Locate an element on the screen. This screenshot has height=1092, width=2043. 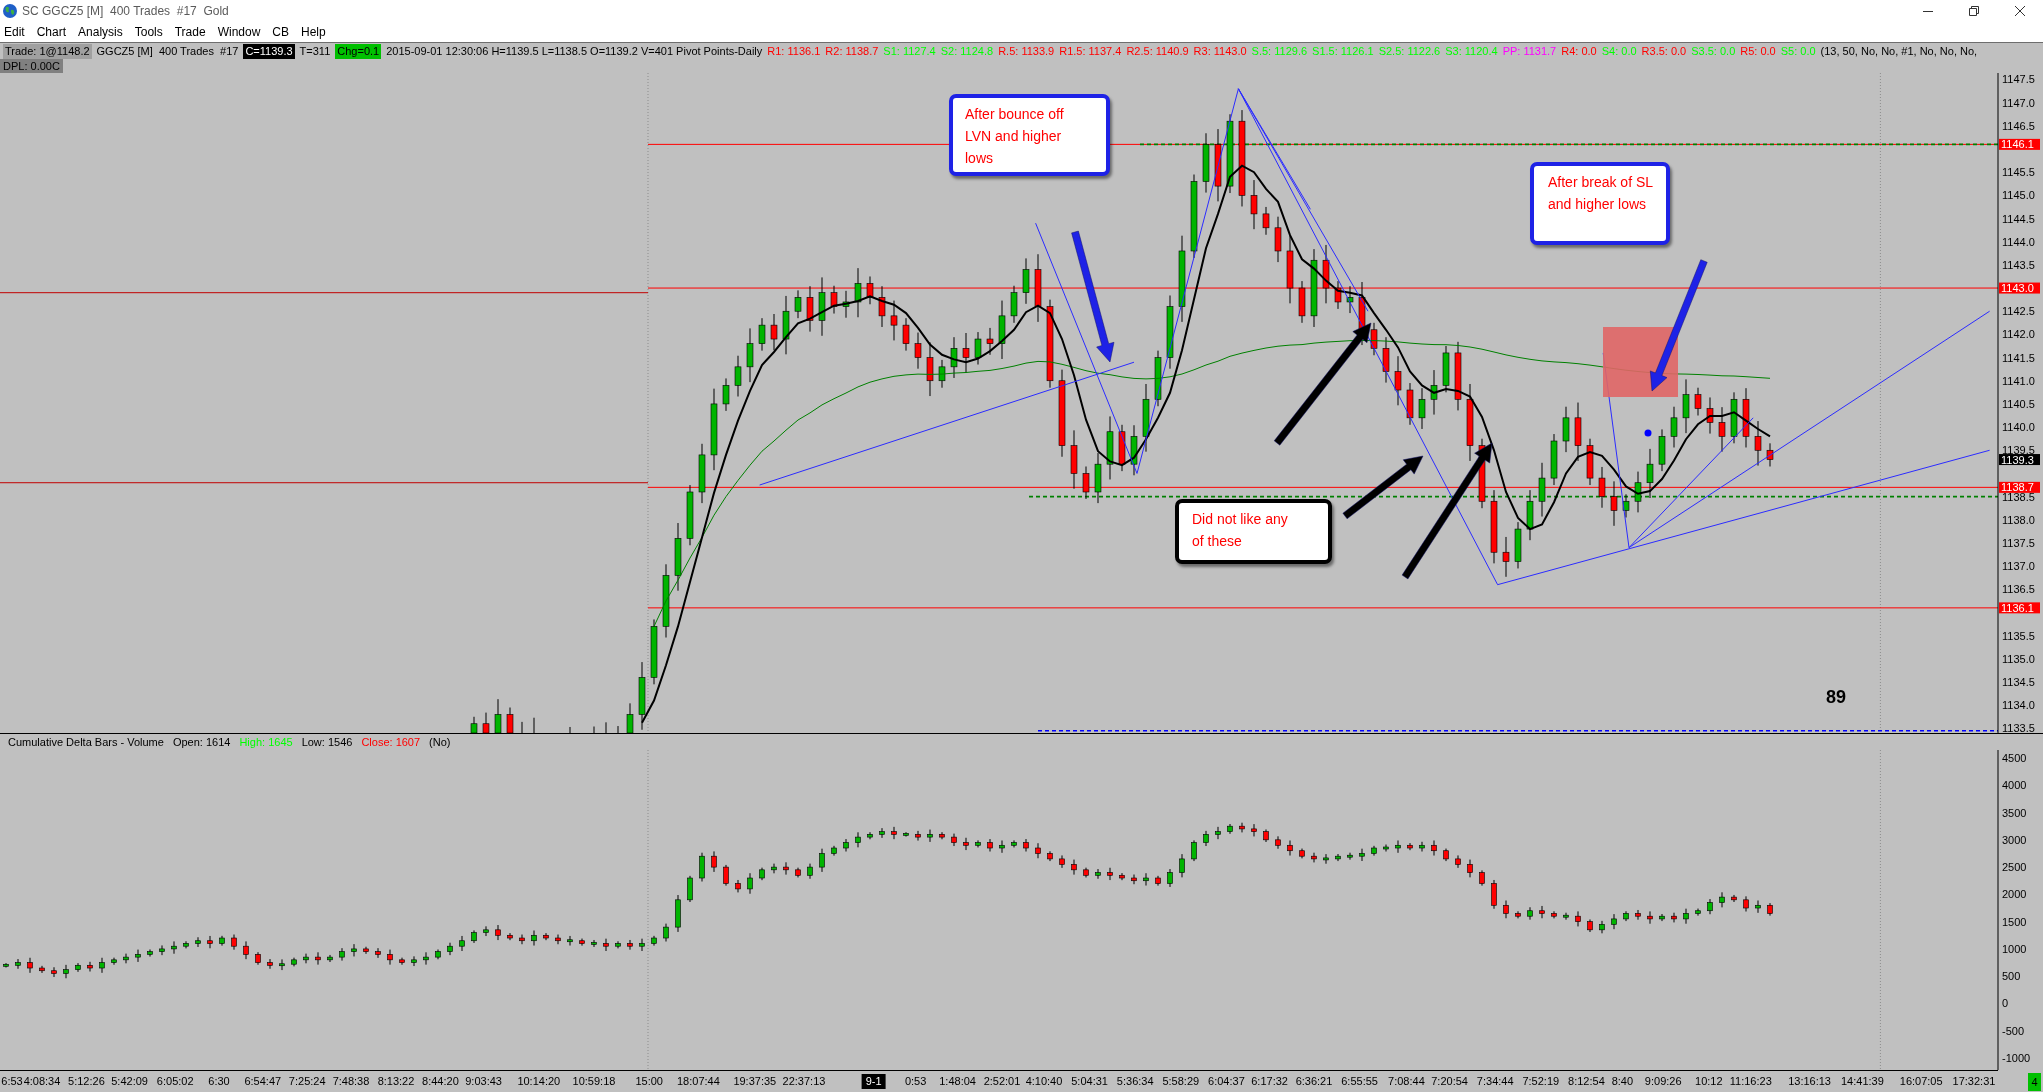
time-axis-label: 5:58:29 is located at coordinates (1181, 1081).